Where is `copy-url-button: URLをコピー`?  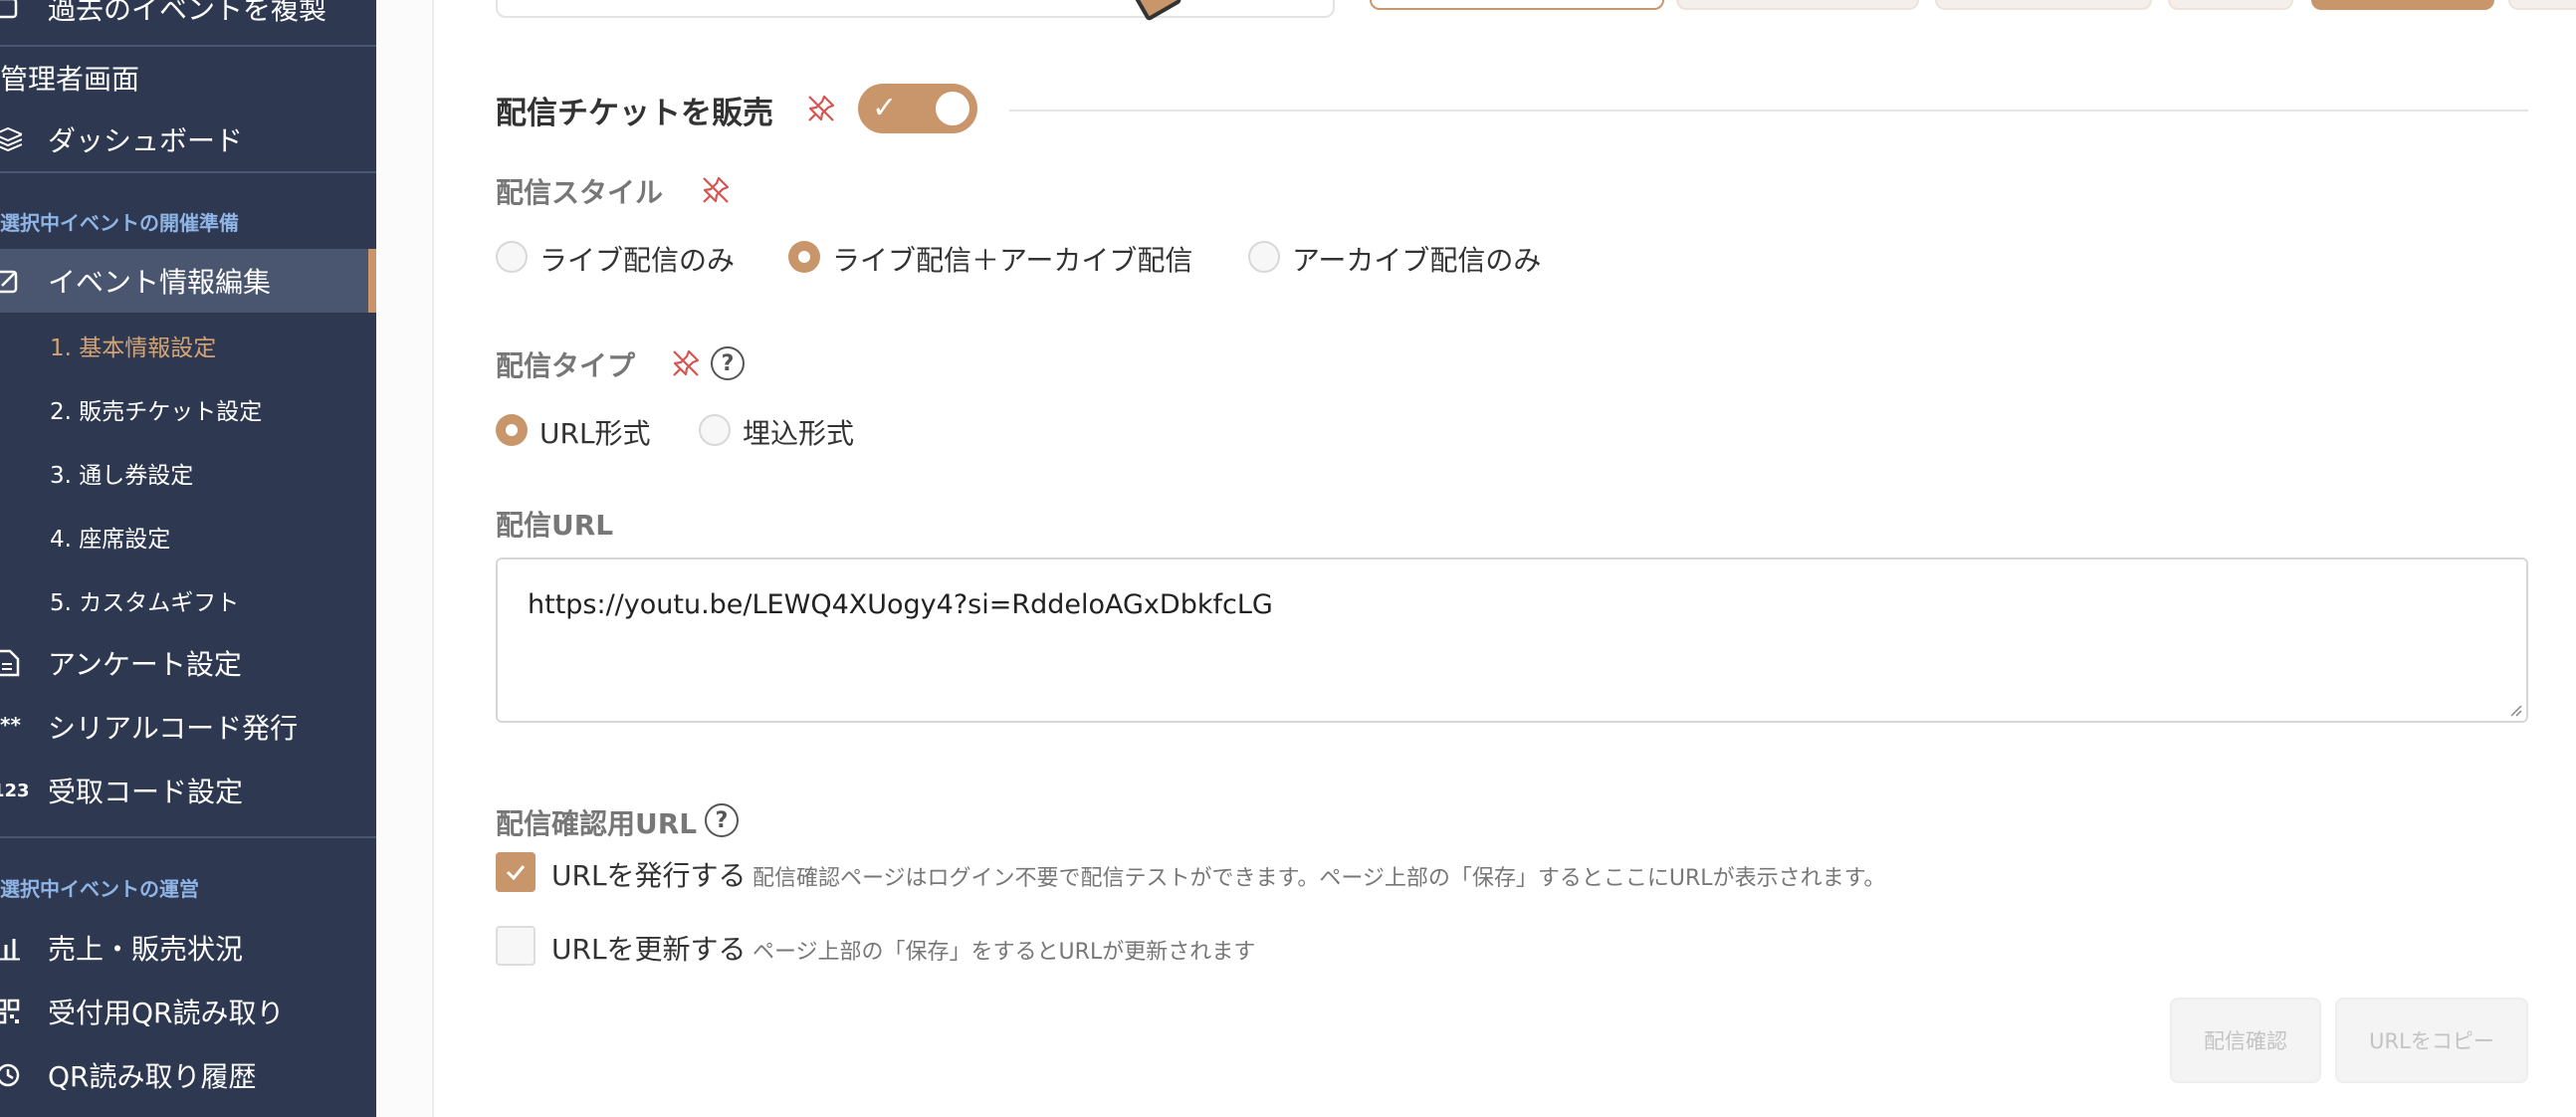 copy-url-button: URLをコピー is located at coordinates (2431, 1040).